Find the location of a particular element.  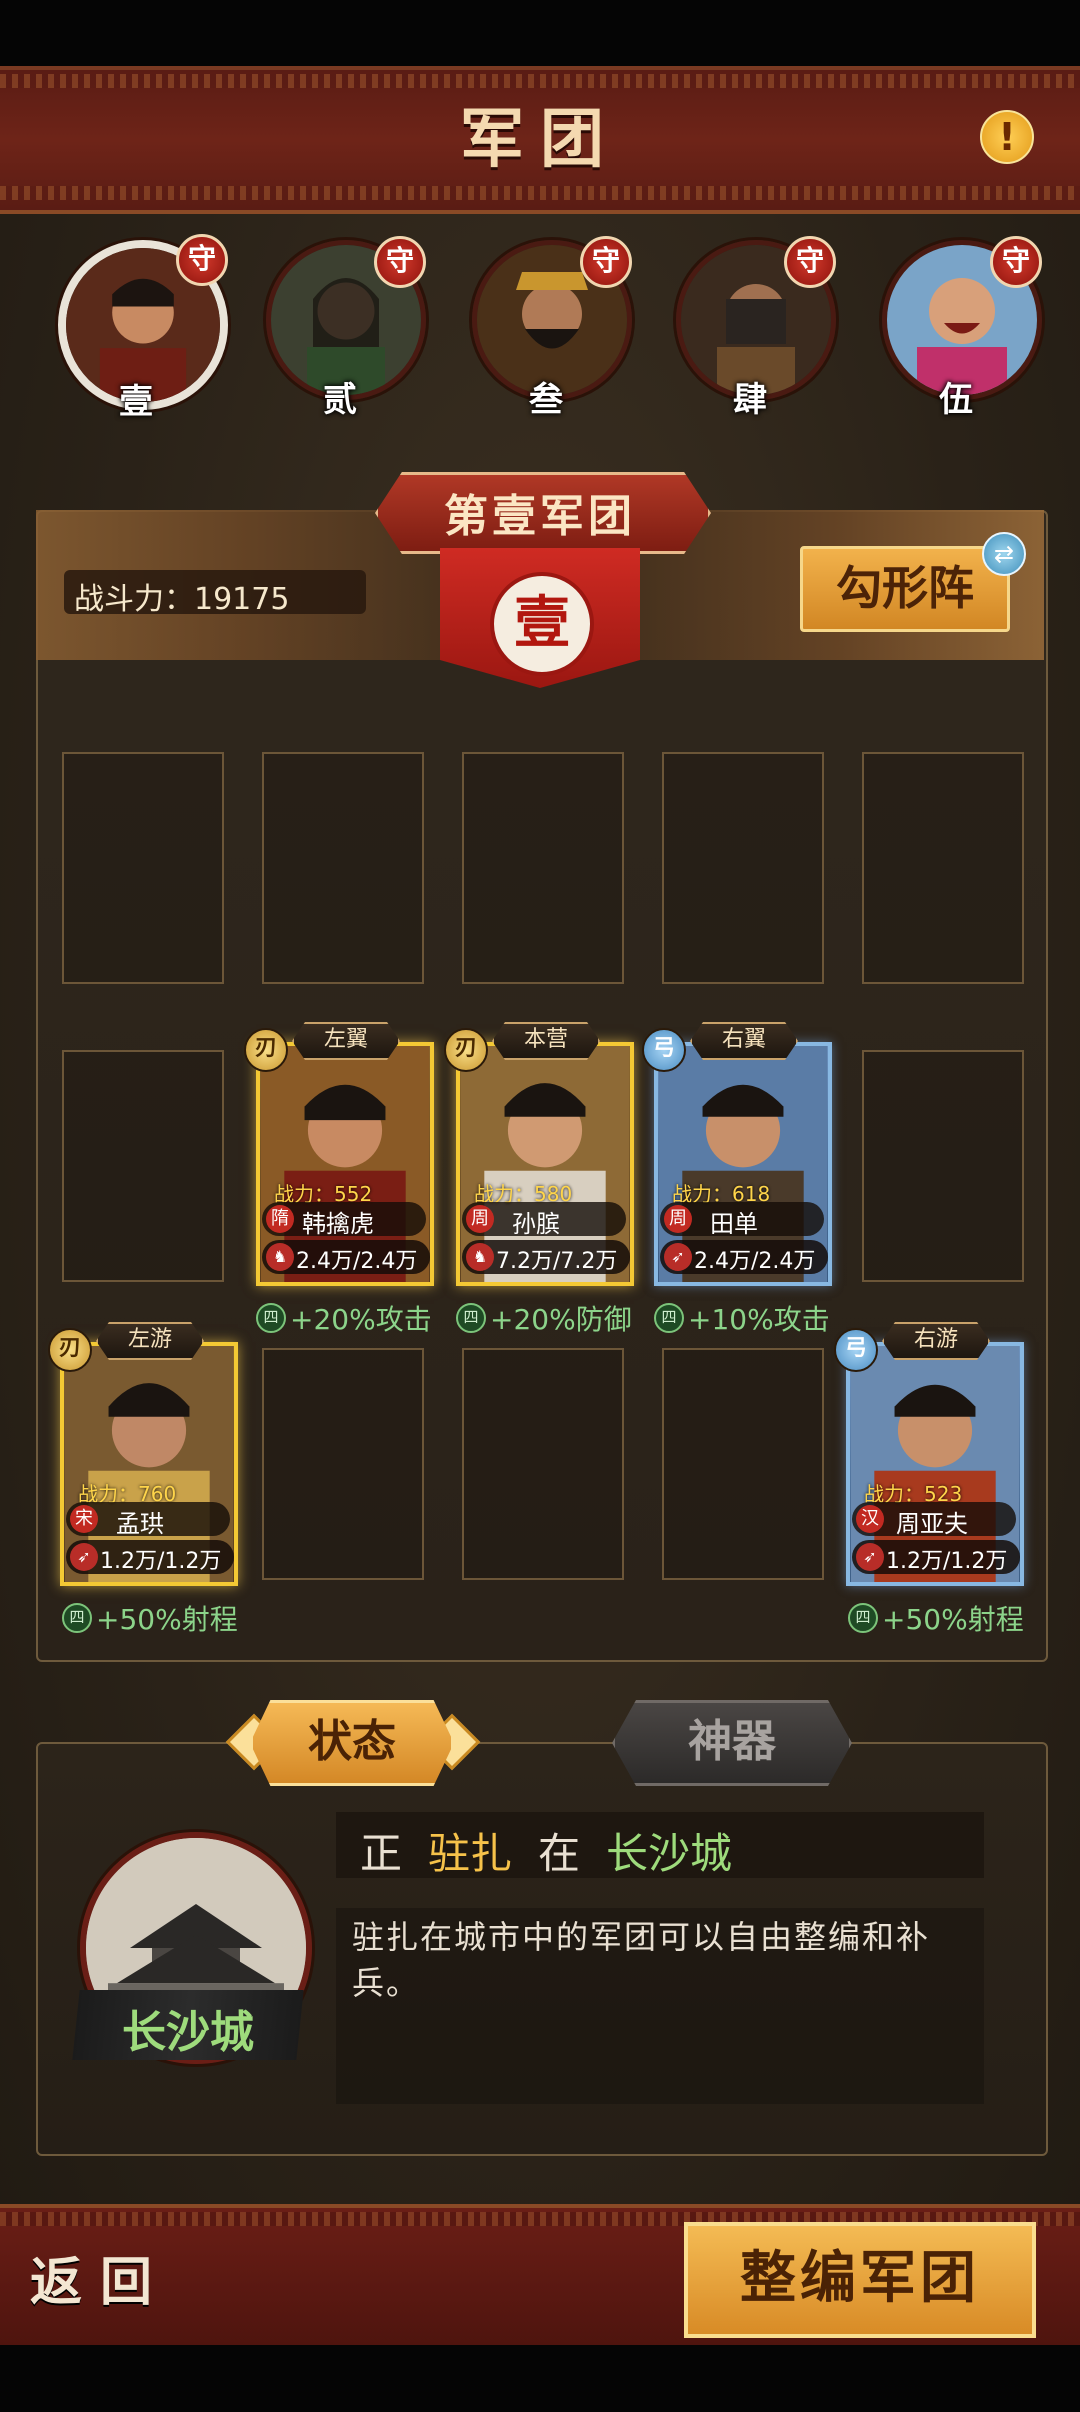

legion-number: 贰 is located at coordinates (340, 400).